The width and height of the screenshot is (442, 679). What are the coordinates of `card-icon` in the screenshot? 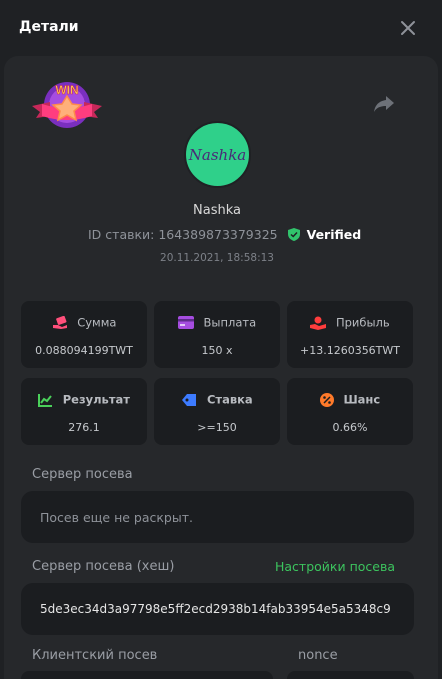 It's located at (185, 322).